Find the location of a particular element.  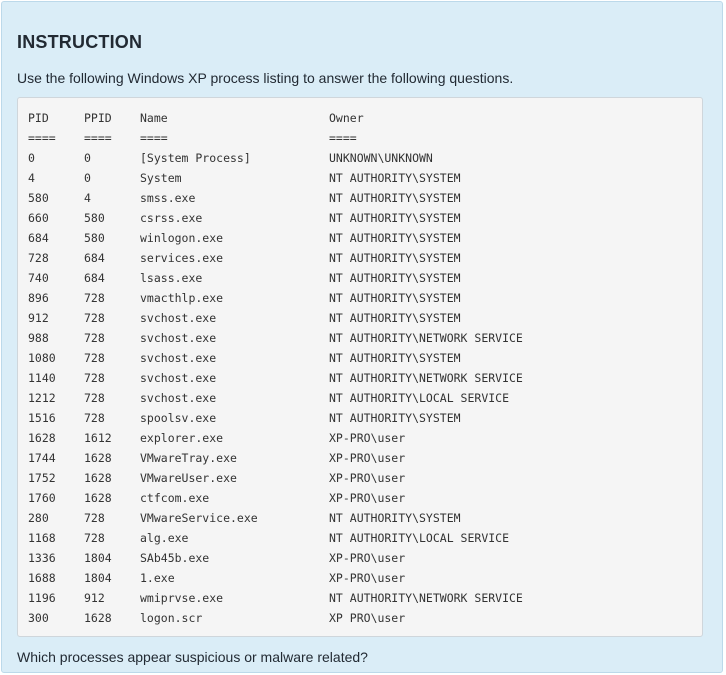

pid-cell: 1628 is located at coordinates (42, 438).